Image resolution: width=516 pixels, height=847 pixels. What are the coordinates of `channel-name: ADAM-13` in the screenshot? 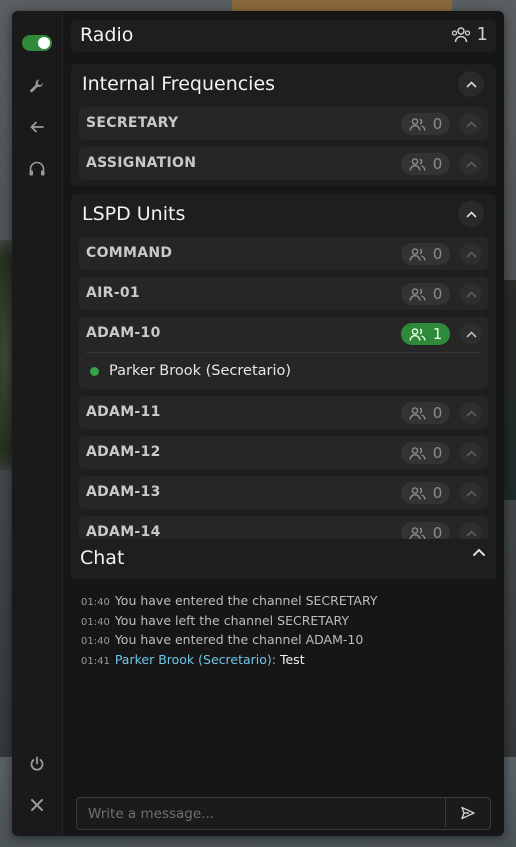 It's located at (123, 492).